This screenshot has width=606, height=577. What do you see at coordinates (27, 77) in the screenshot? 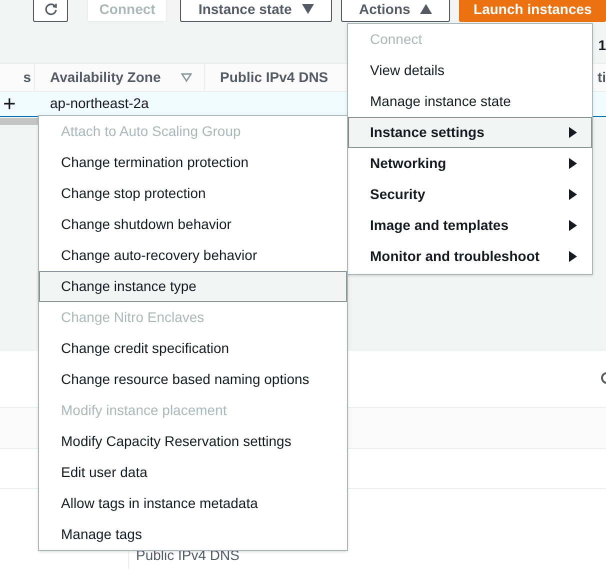
I see `column-header: s` at bounding box center [27, 77].